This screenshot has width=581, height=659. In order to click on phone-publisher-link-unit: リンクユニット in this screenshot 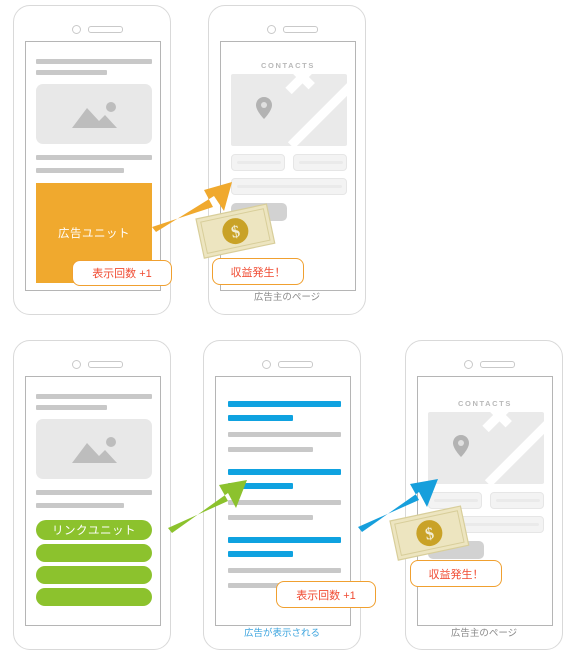, I will do `click(92, 495)`.